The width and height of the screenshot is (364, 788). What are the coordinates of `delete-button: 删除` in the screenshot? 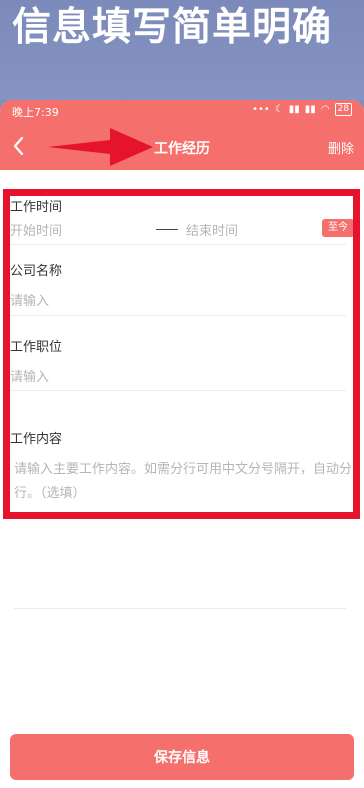 It's located at (341, 147).